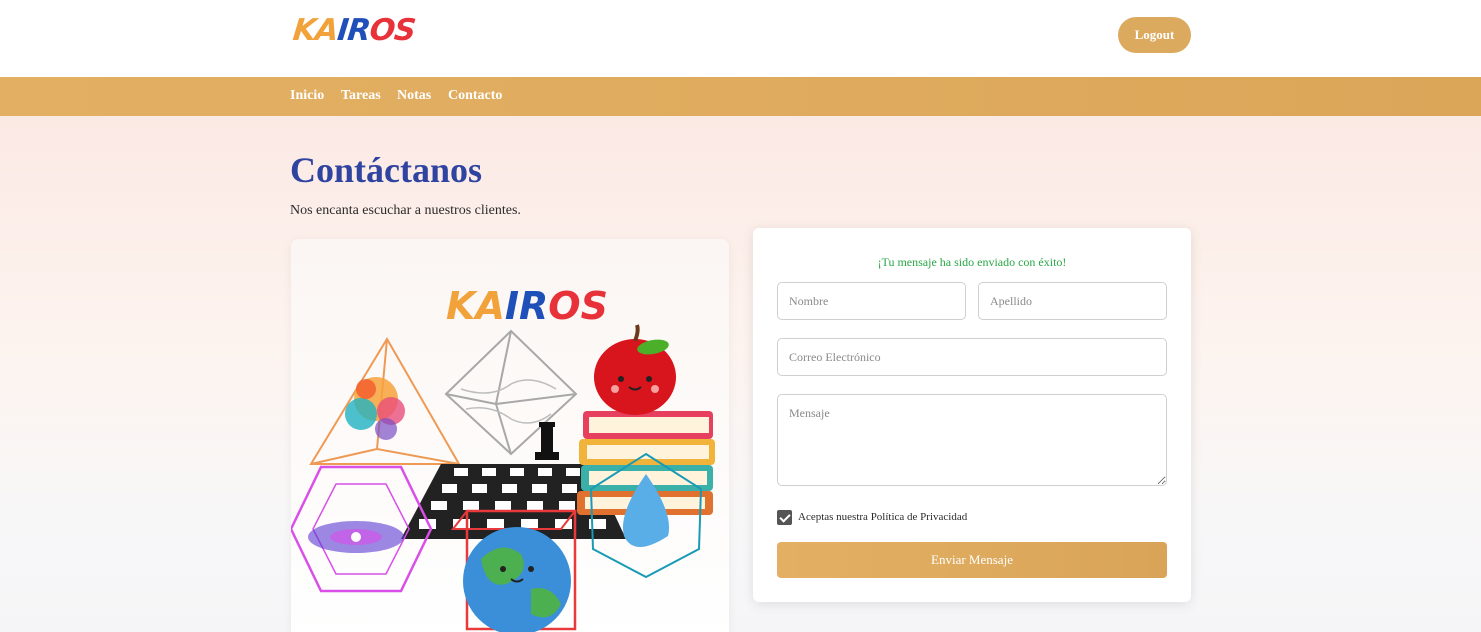  I want to click on privacy-label: Aceptas nuestra Política de Privacidad, so click(882, 517).